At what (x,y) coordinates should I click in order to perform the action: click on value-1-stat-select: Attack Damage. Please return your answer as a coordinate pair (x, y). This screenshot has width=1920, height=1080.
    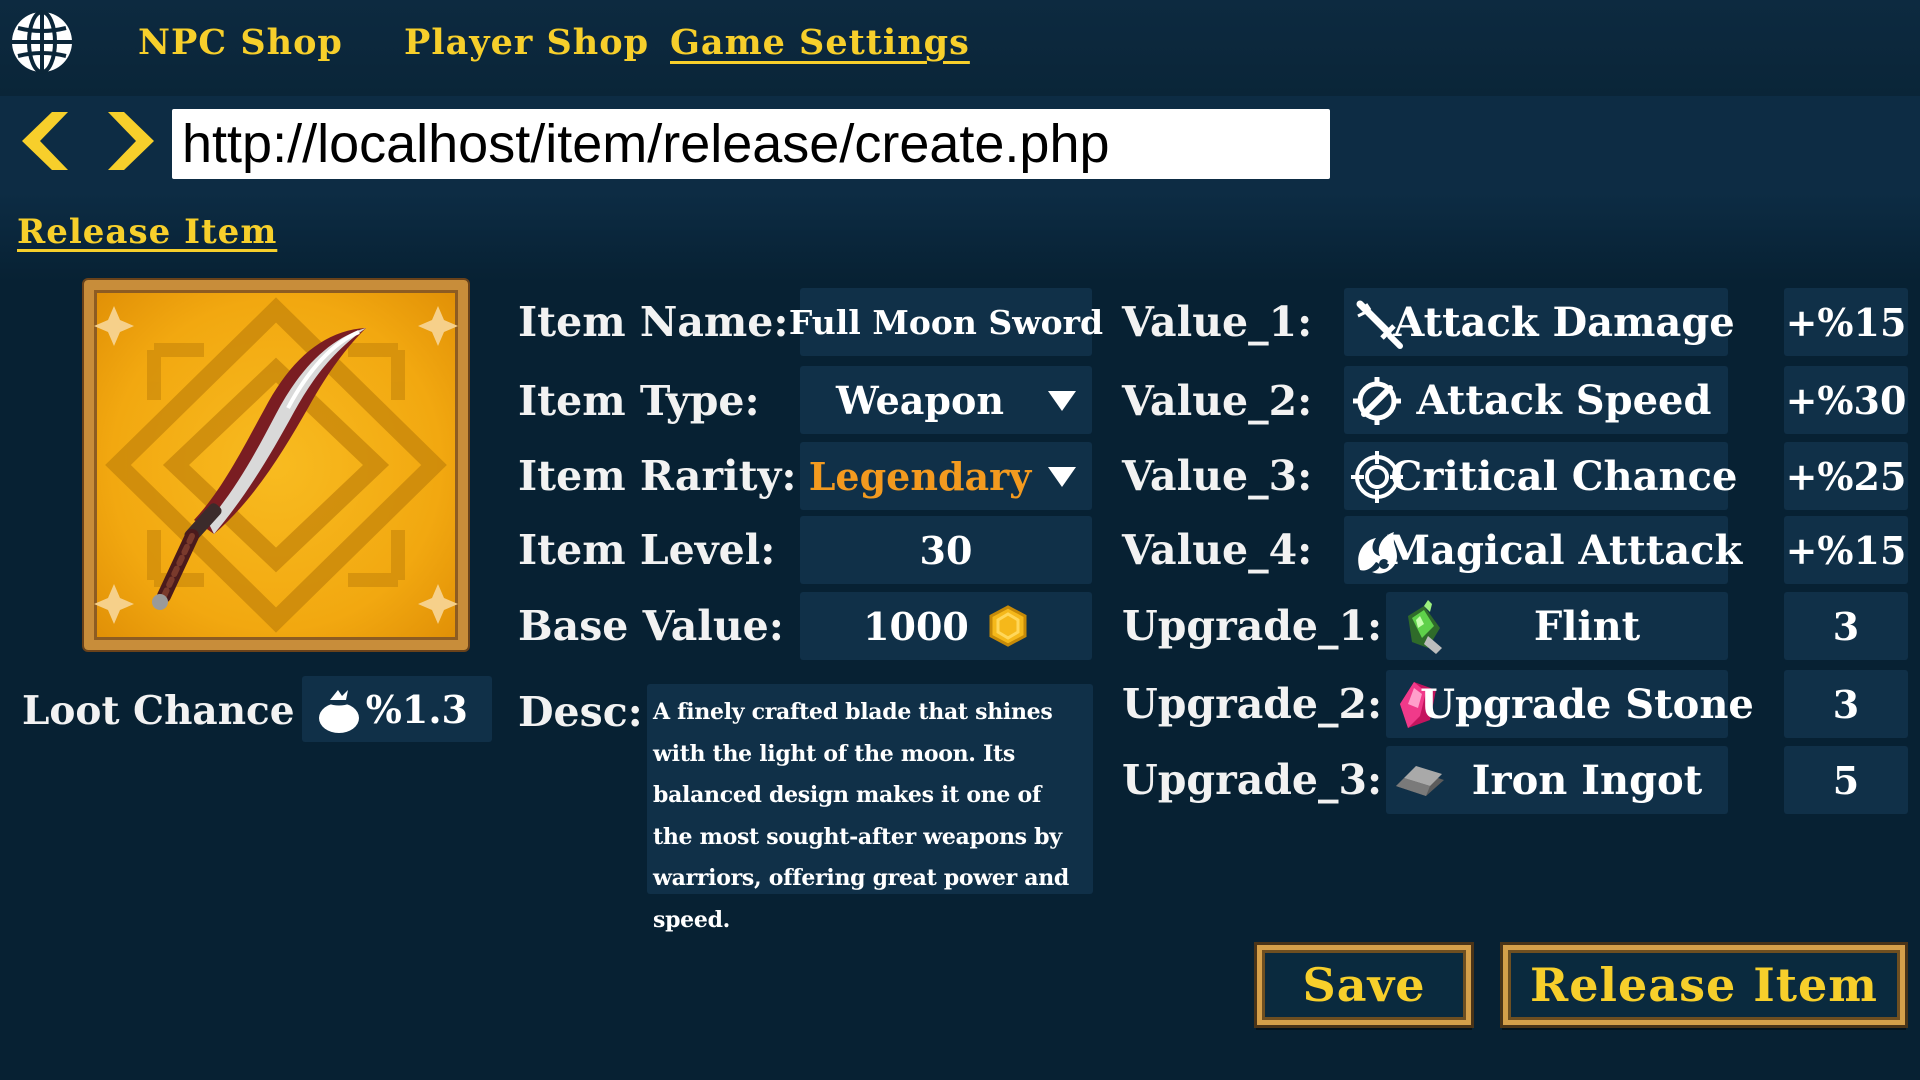
    Looking at the image, I should click on (1539, 322).